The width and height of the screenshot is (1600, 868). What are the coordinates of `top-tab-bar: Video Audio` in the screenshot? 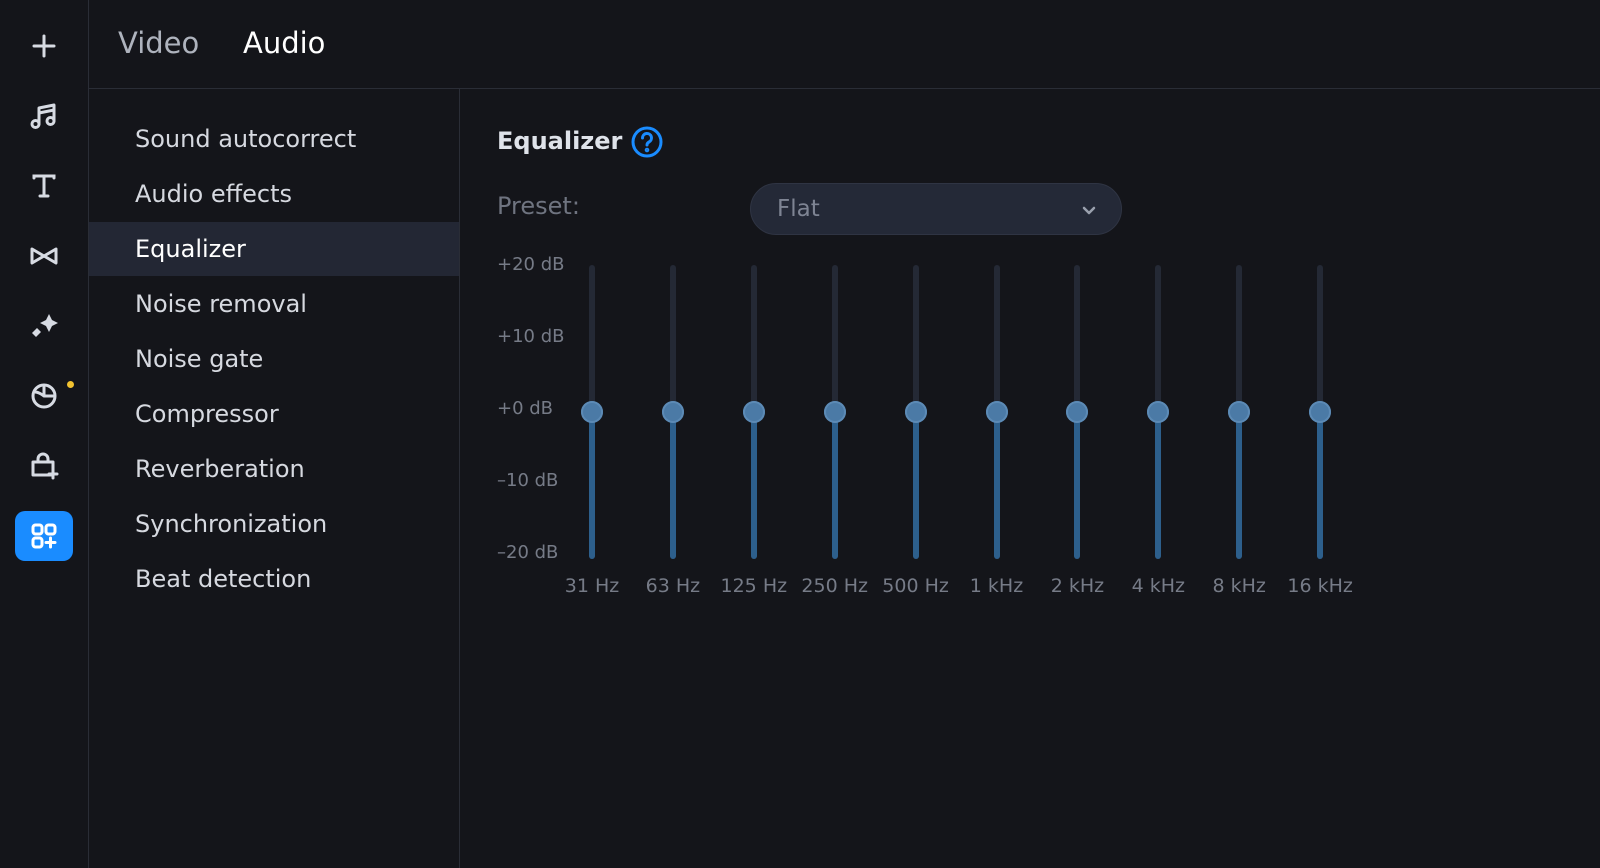 It's located at (844, 44).